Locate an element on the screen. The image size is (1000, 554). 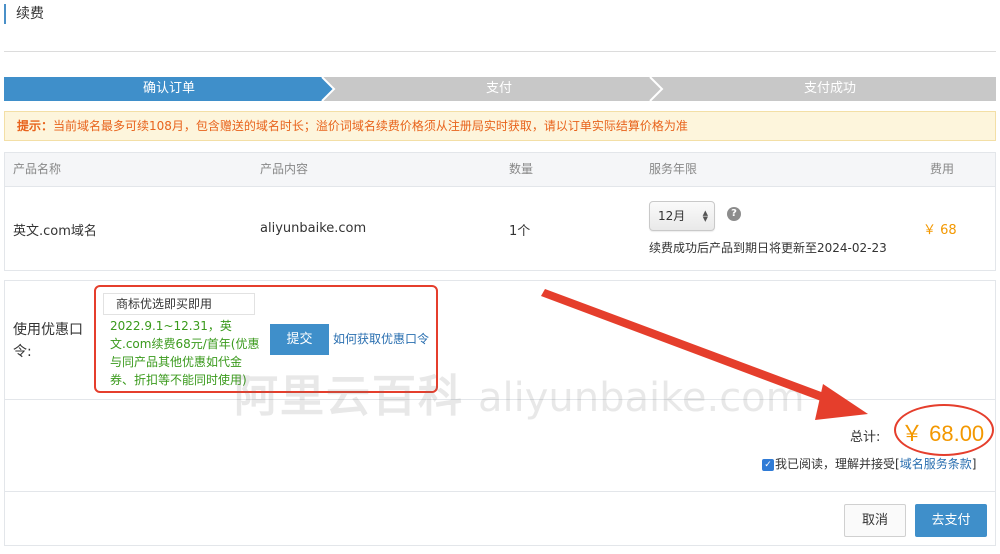
panel-divider-top is located at coordinates (500, 399).